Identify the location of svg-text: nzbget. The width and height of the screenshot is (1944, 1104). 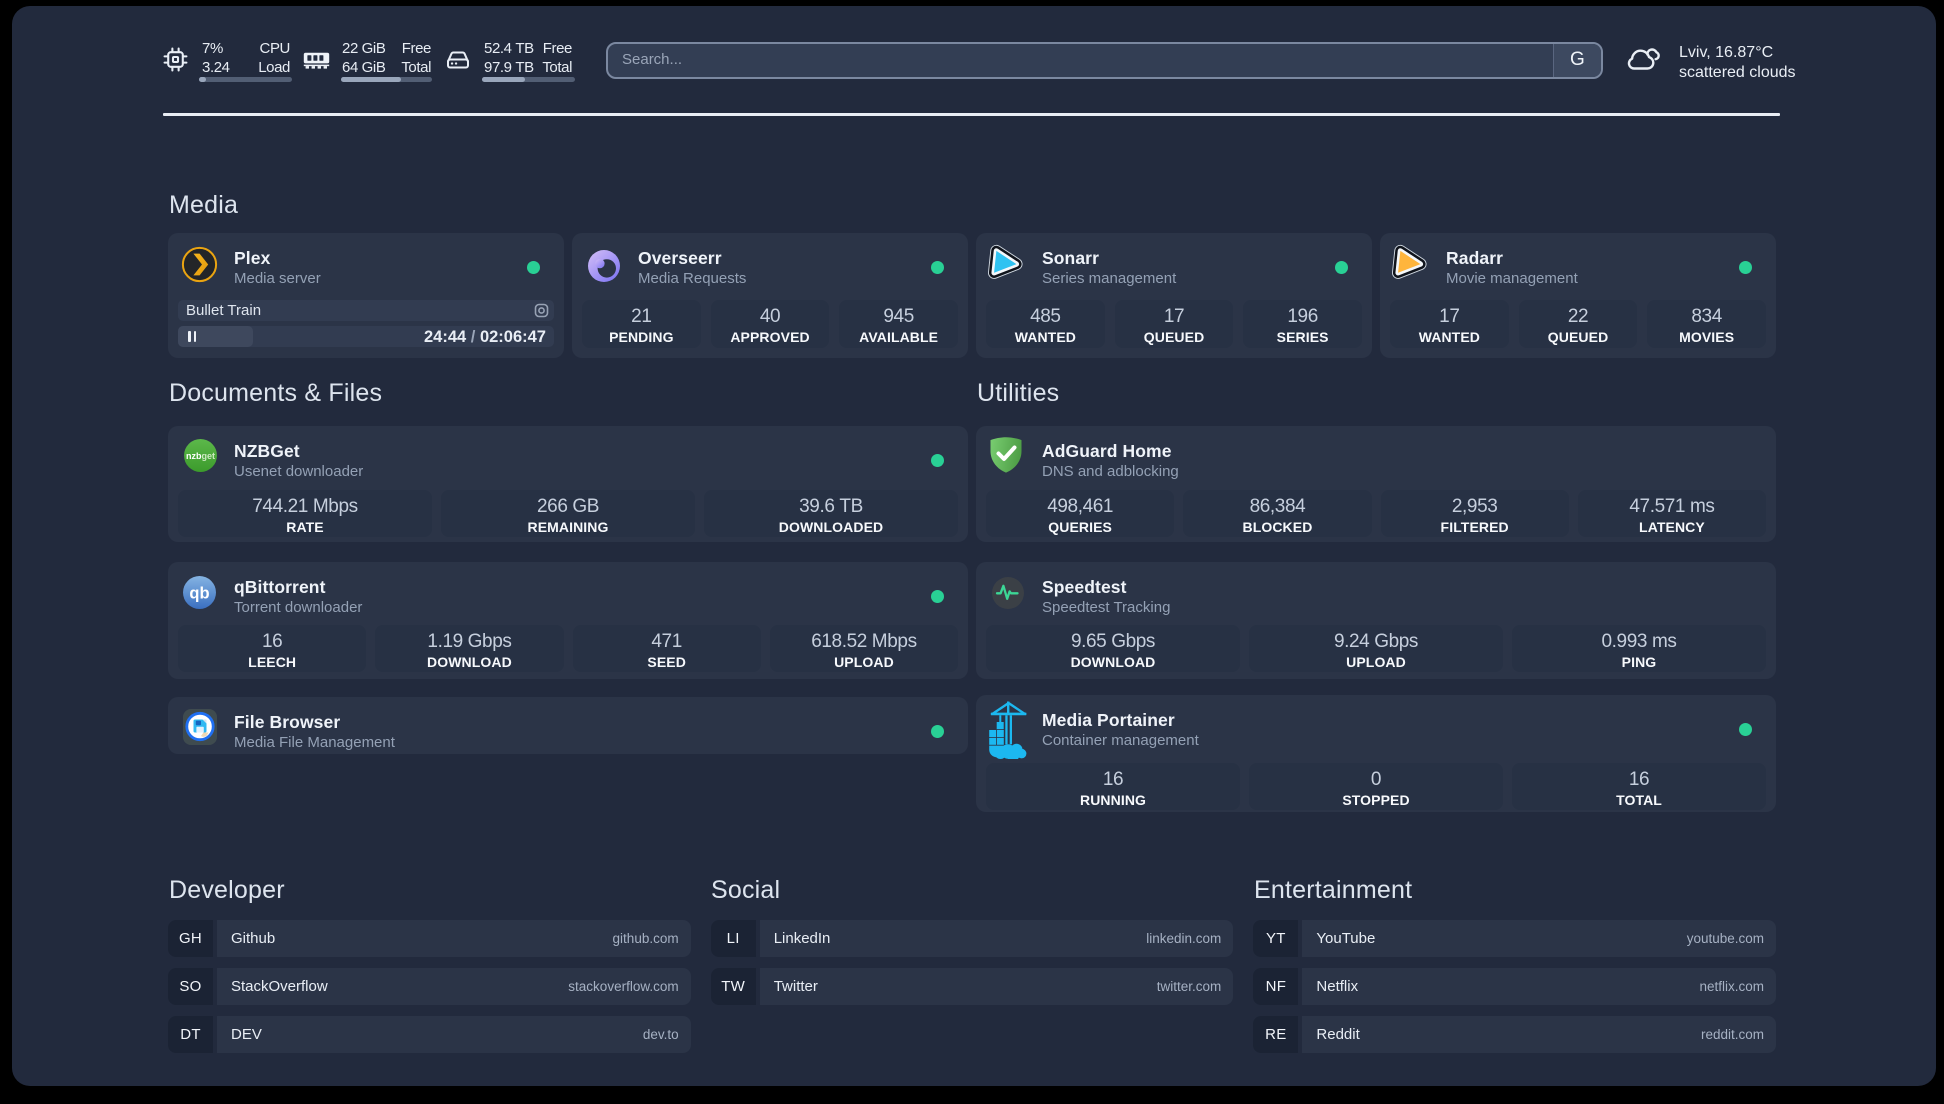
(200, 456).